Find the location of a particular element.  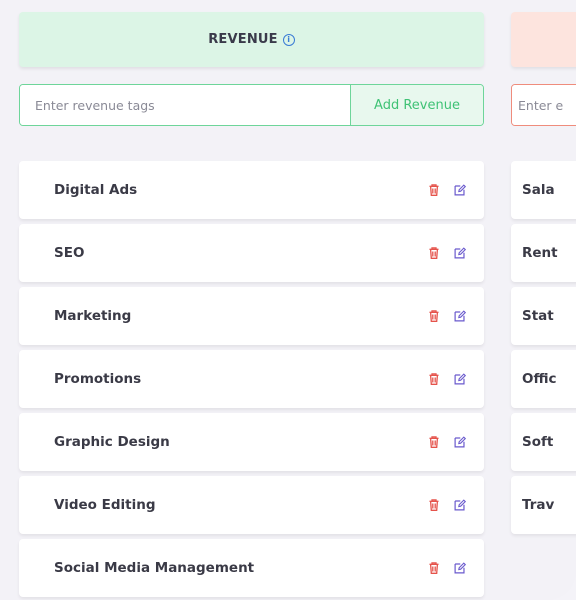

info-icon: i is located at coordinates (288, 39).